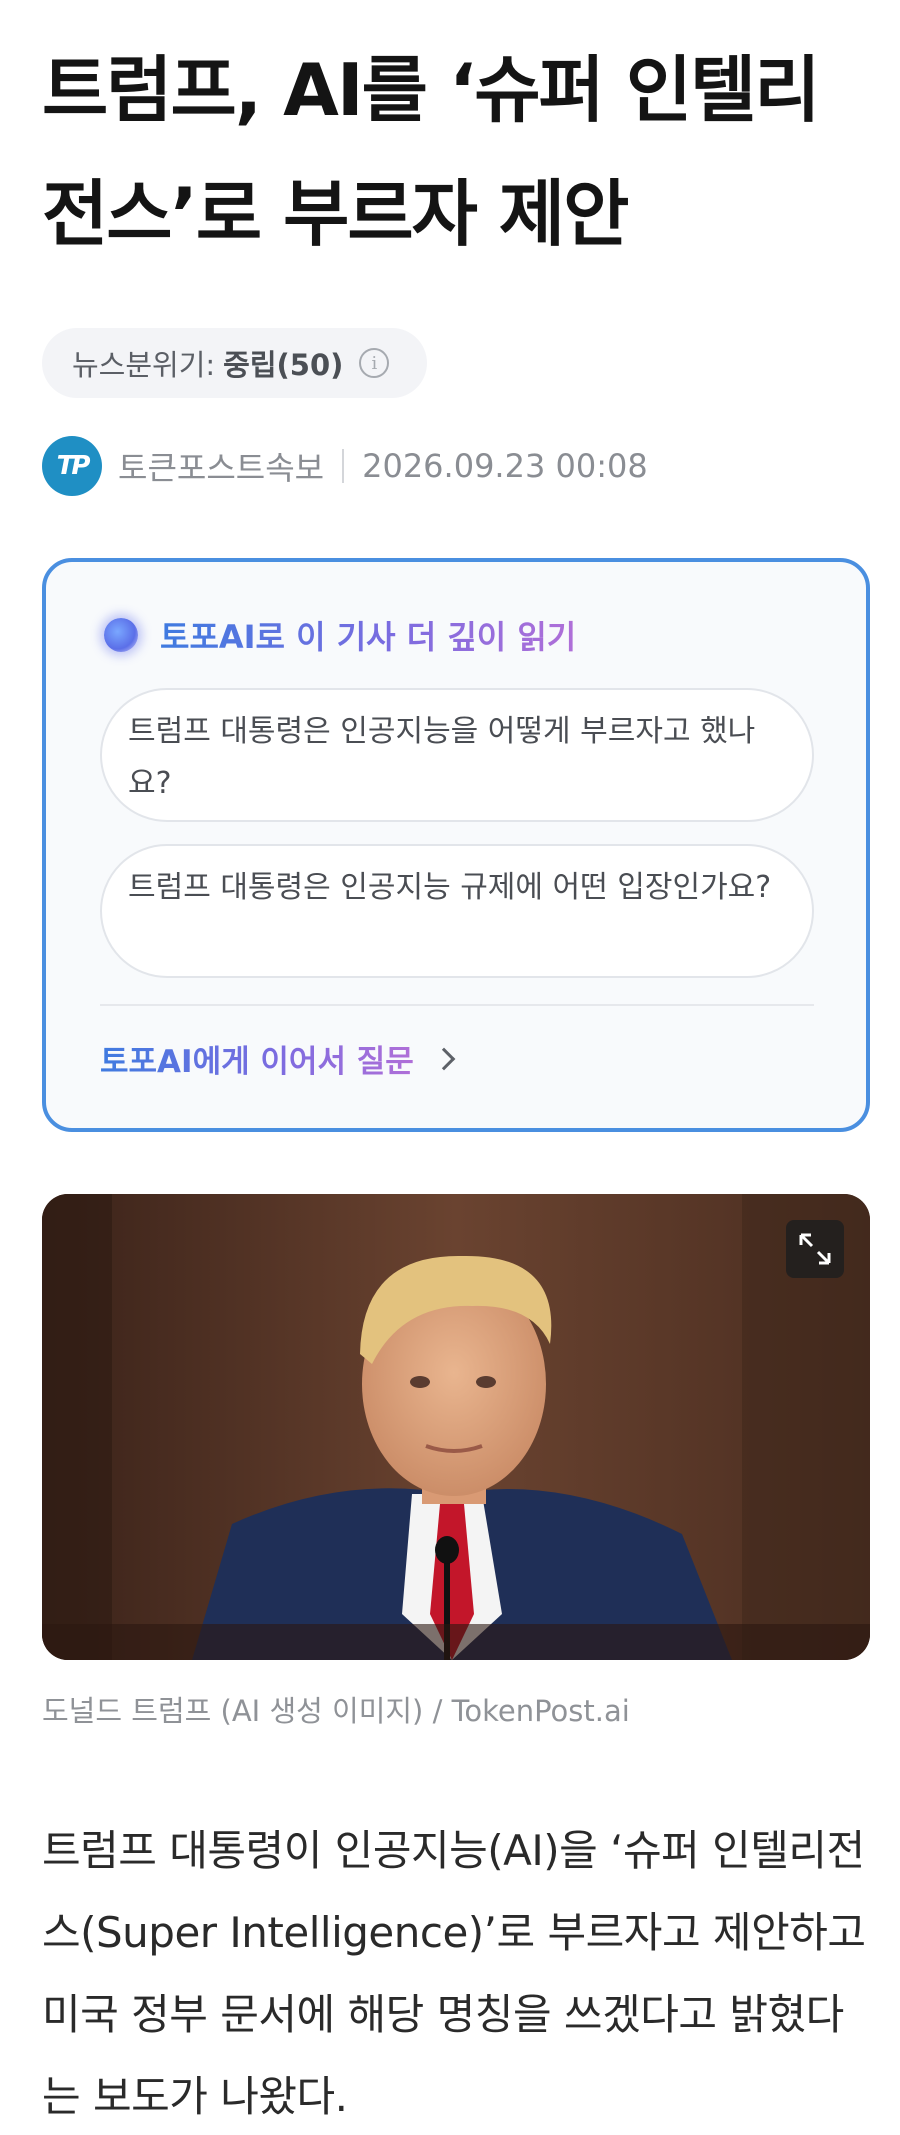 The image size is (900, 2135). I want to click on news-mood-chip: 뉴스분위기: 중립(50) i, so click(235, 363).